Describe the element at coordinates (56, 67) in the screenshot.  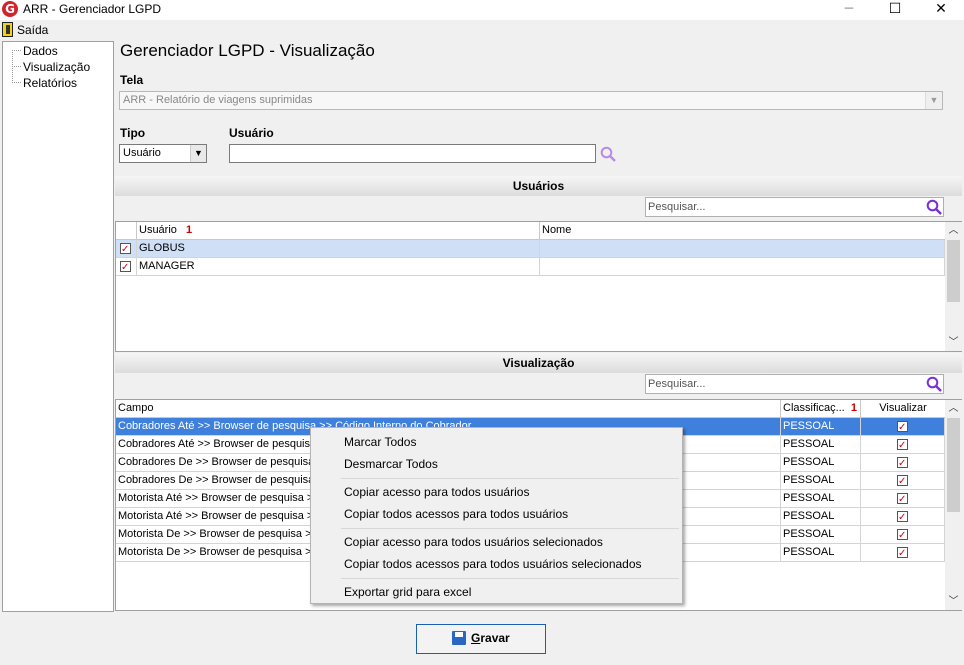
I see `tree-item-visualizacao: Visualização` at that location.